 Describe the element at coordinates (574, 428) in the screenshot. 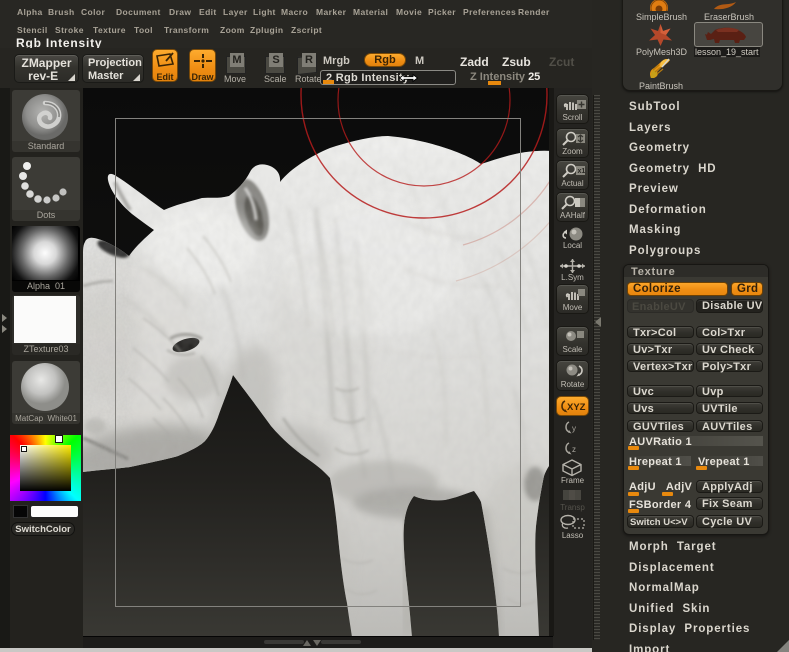

I see `svg-text: y` at that location.